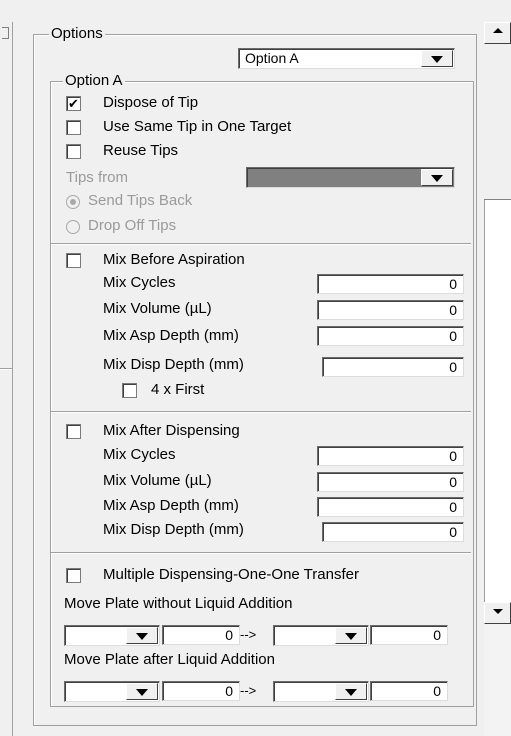  I want to click on mix-after-cycles-label: Mix Cycles, so click(139, 454).